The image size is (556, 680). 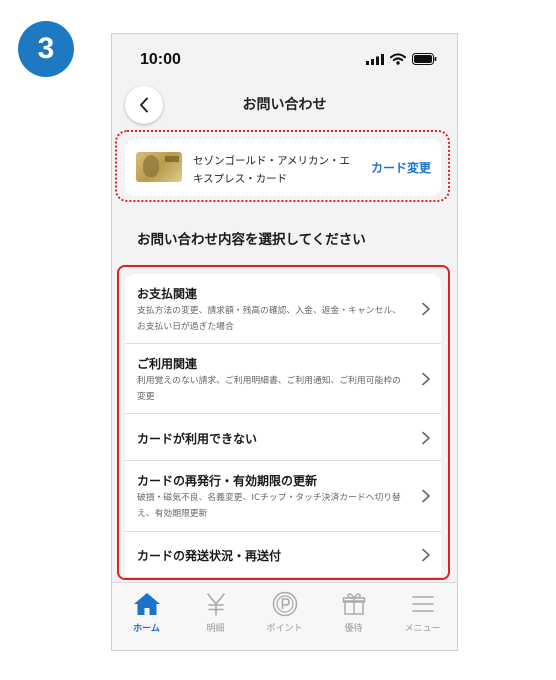 I want to click on status-icons, so click(x=401, y=59).